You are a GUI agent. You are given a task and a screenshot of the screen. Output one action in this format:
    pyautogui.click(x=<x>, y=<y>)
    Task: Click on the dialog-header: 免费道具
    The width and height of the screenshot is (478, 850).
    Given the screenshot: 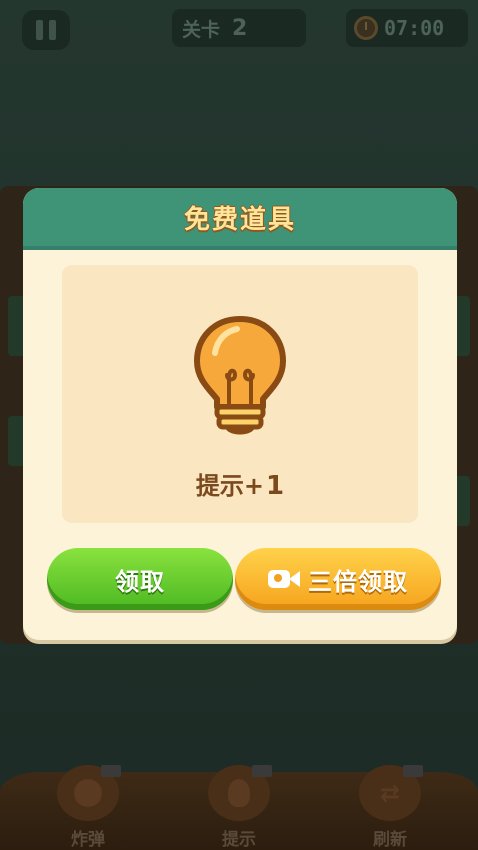 What is the action you would take?
    pyautogui.click(x=240, y=219)
    